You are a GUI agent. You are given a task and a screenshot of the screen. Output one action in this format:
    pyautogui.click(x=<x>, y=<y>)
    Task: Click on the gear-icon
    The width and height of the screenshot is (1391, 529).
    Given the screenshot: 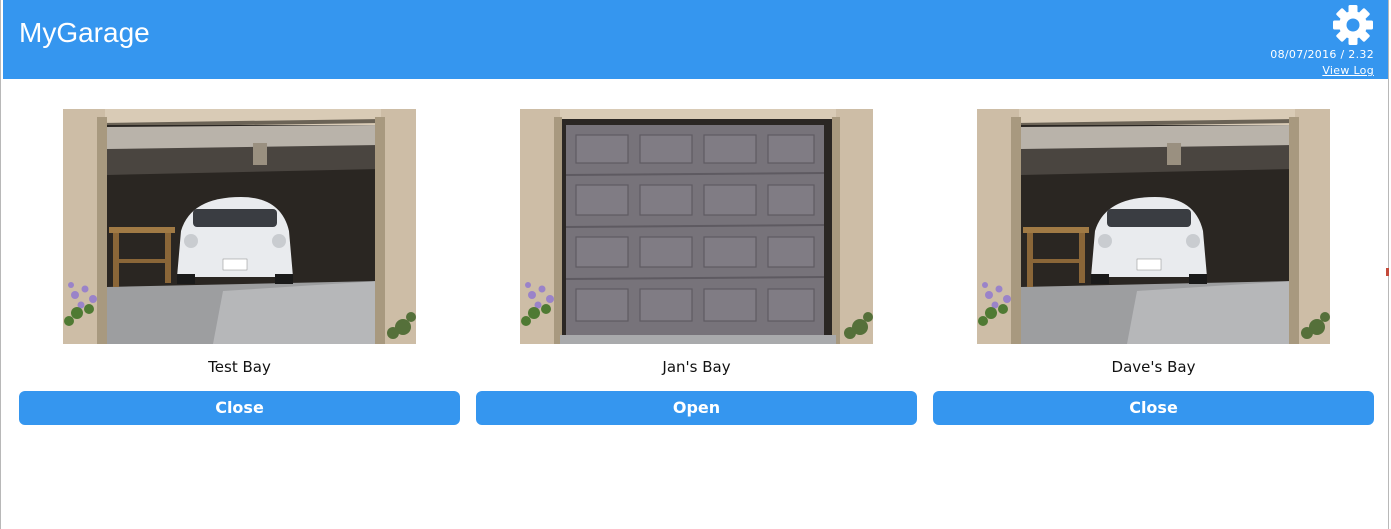 What is the action you would take?
    pyautogui.click(x=1353, y=25)
    